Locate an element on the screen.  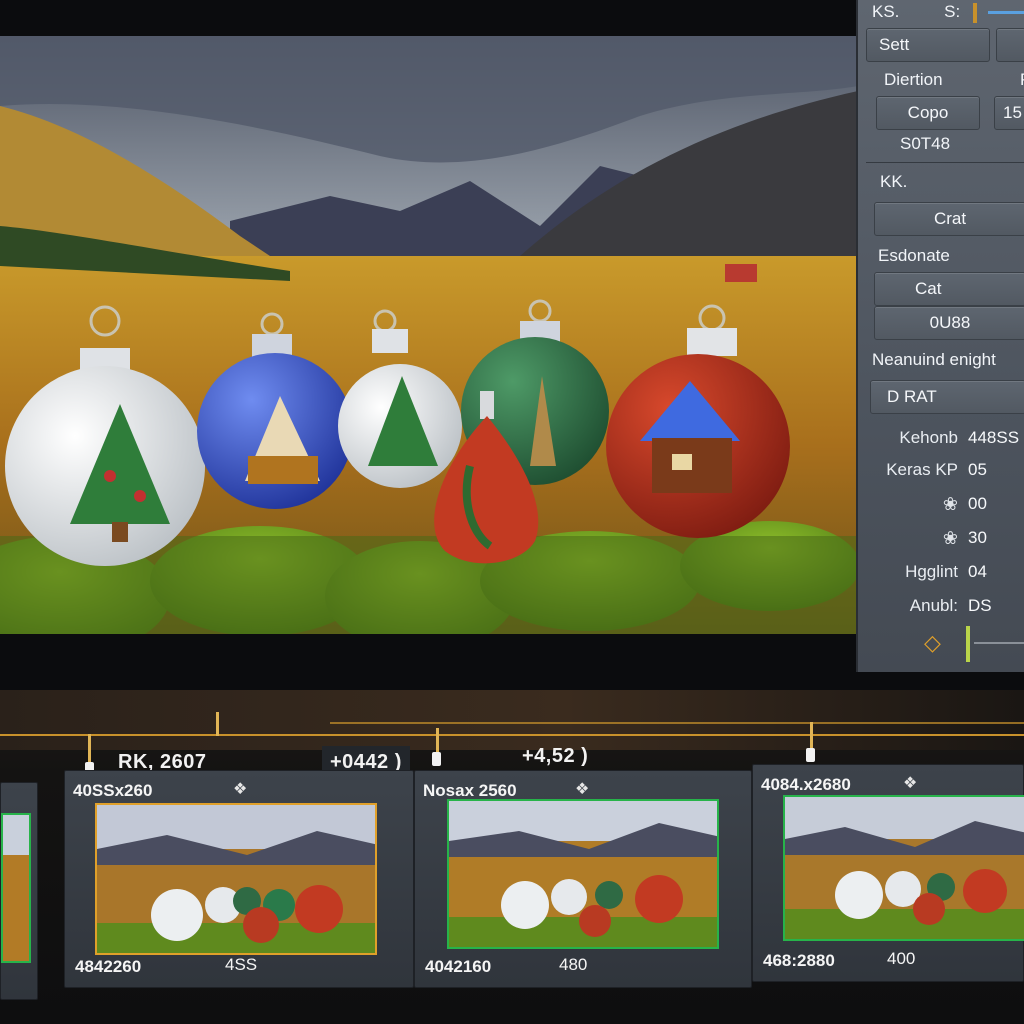
inspector-top-mid: S: is located at coordinates (952, 11).